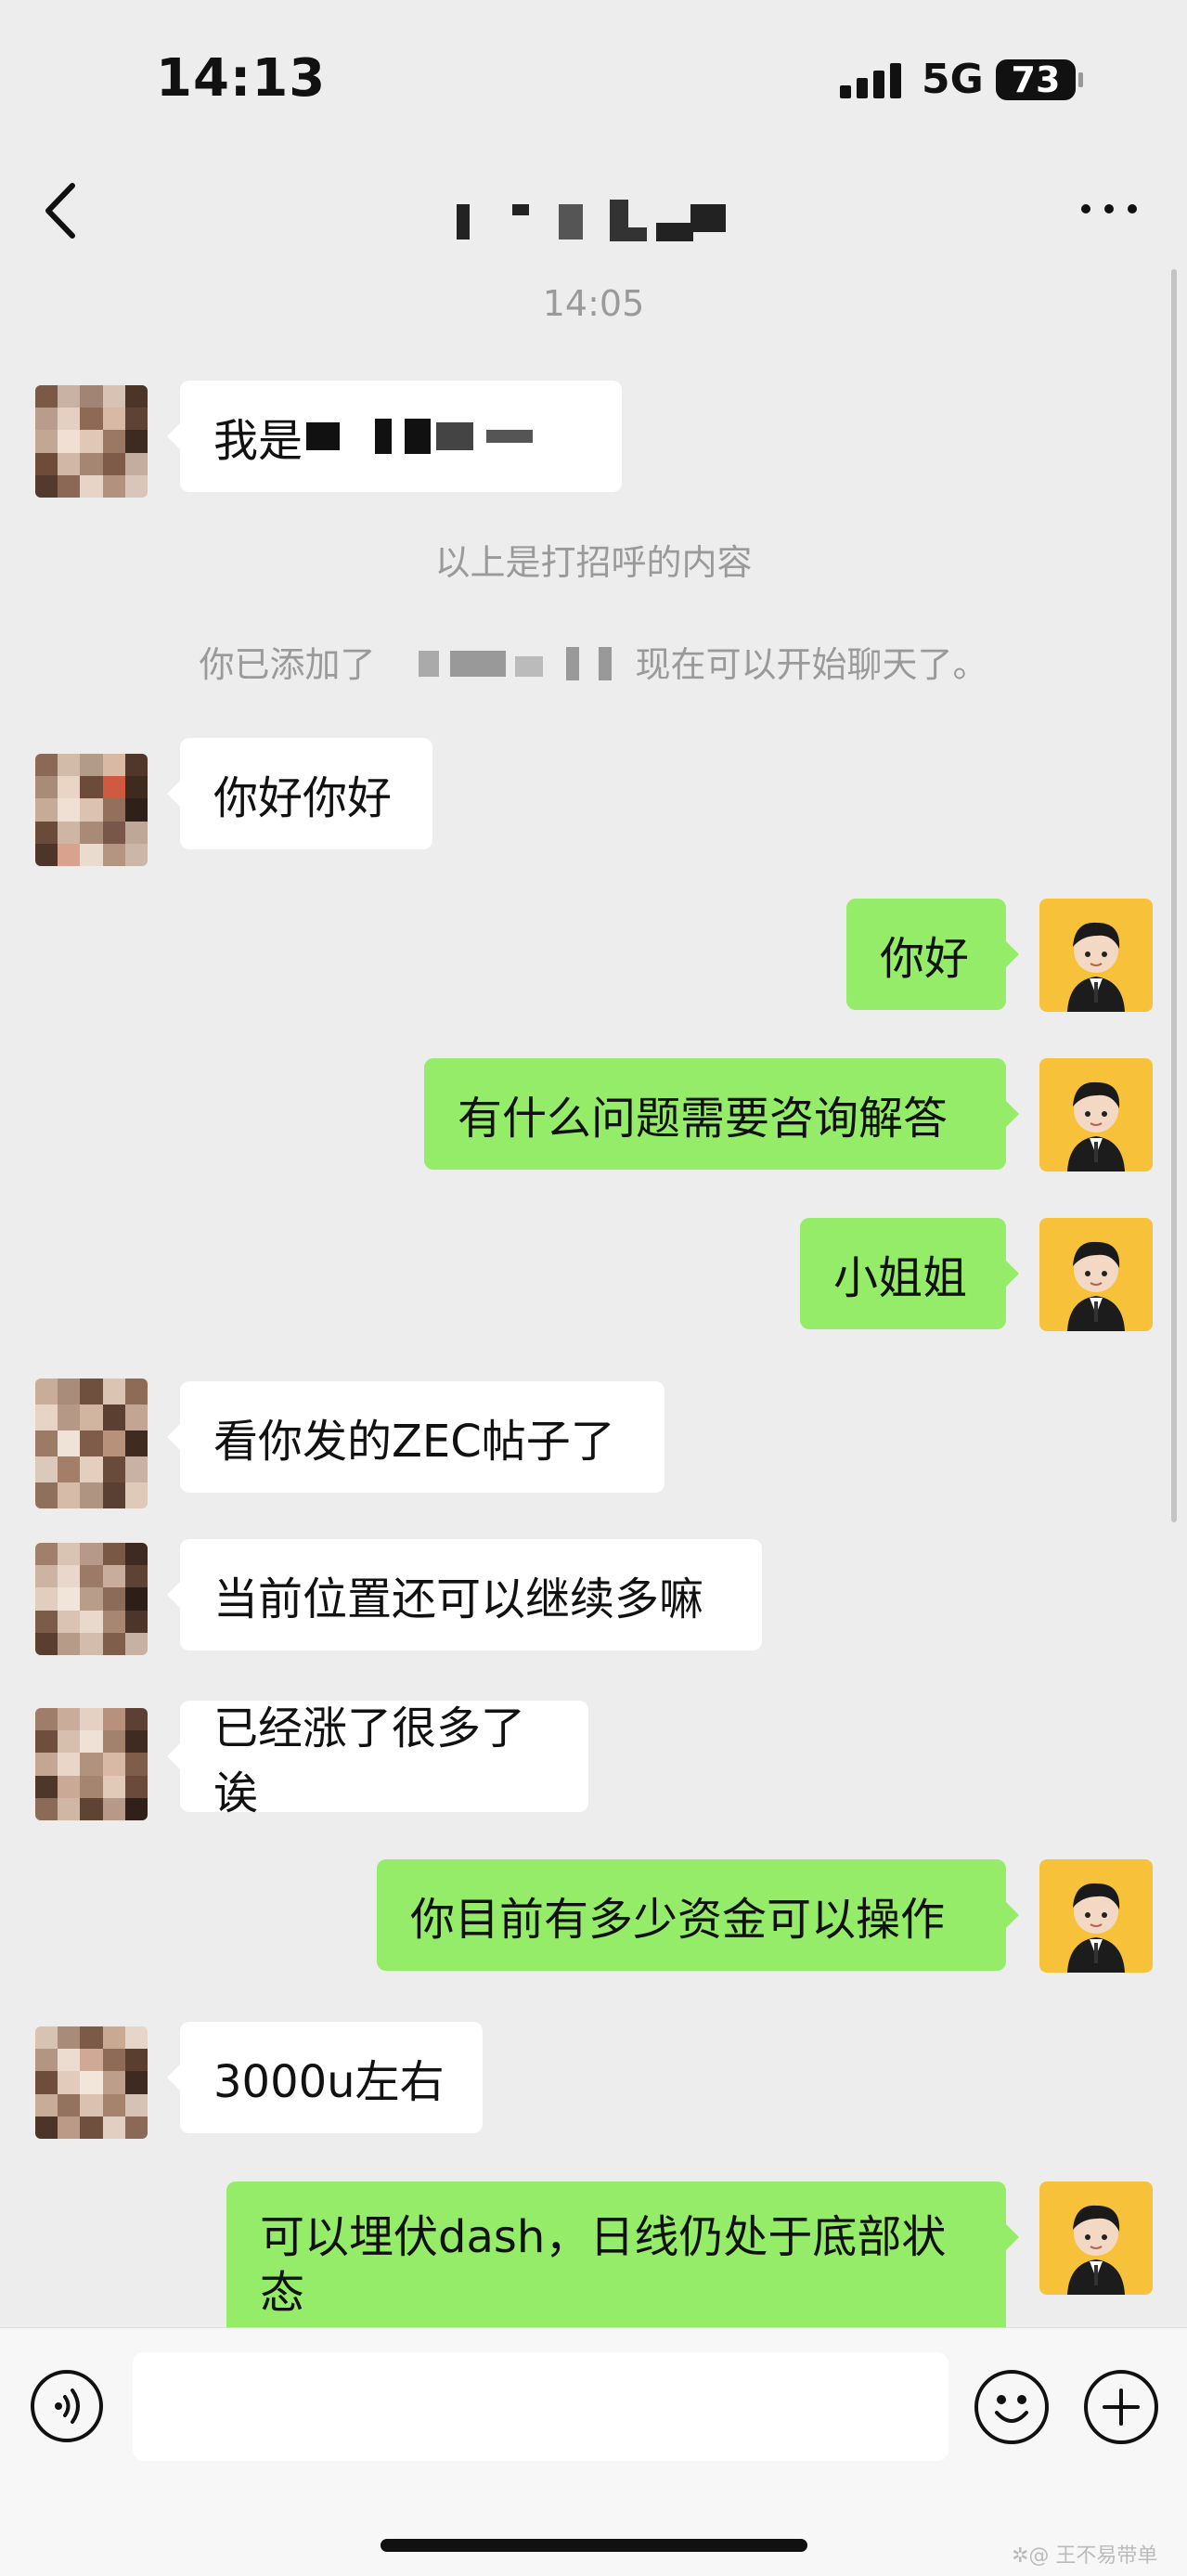 This screenshot has width=1187, height=2576. I want to click on message-text: 3000u左右, so click(329, 2082).